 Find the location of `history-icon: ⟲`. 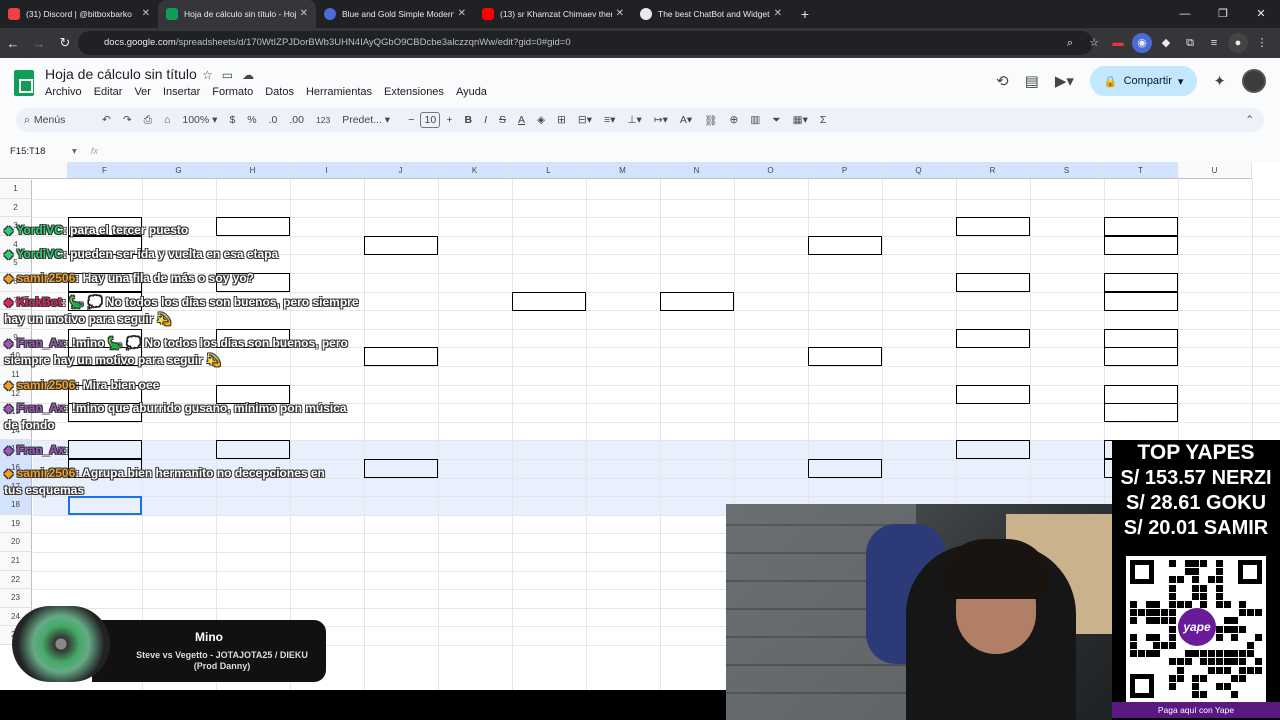

history-icon: ⟲ is located at coordinates (1002, 81).